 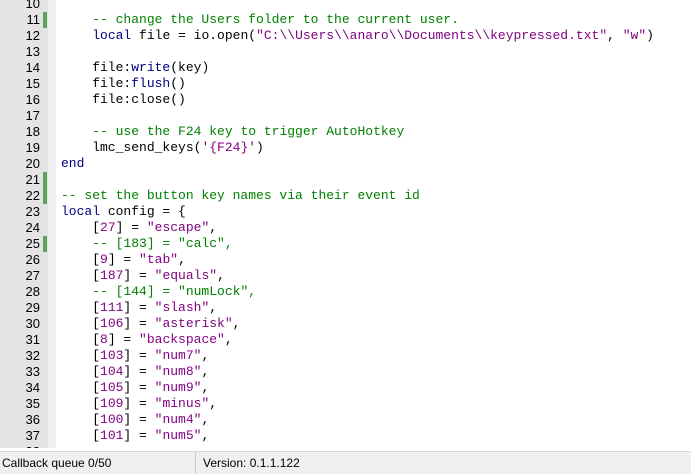 I want to click on code-token: '{F24}', so click(x=229, y=147).